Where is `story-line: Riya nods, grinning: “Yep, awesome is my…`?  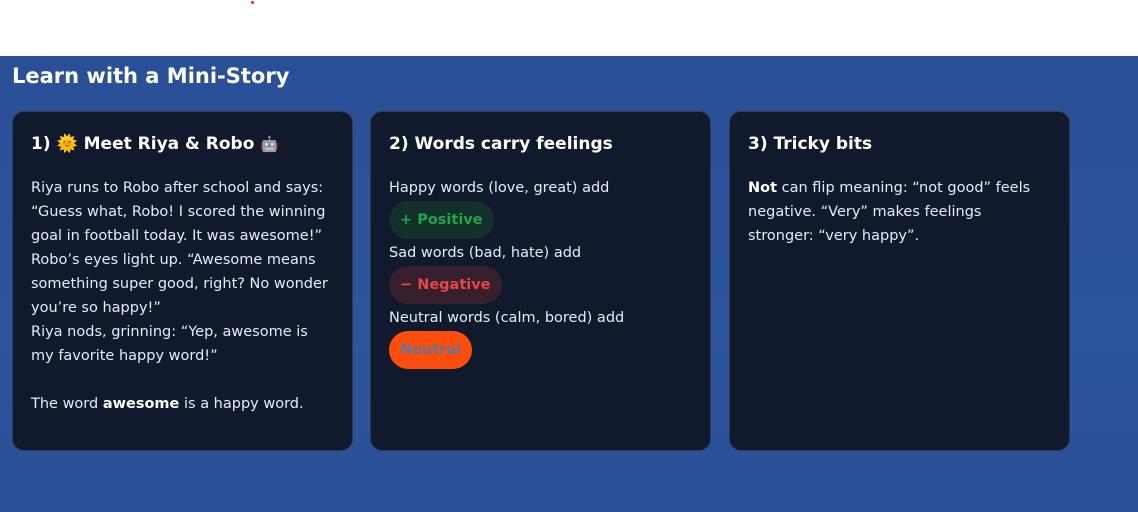 story-line: Riya nods, grinning: “Yep, awesome is my… is located at coordinates (169, 344).